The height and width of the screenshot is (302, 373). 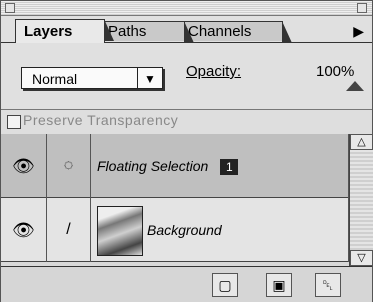 What do you see at coordinates (362, 8) in the screenshot?
I see `zoom-box-icon` at bounding box center [362, 8].